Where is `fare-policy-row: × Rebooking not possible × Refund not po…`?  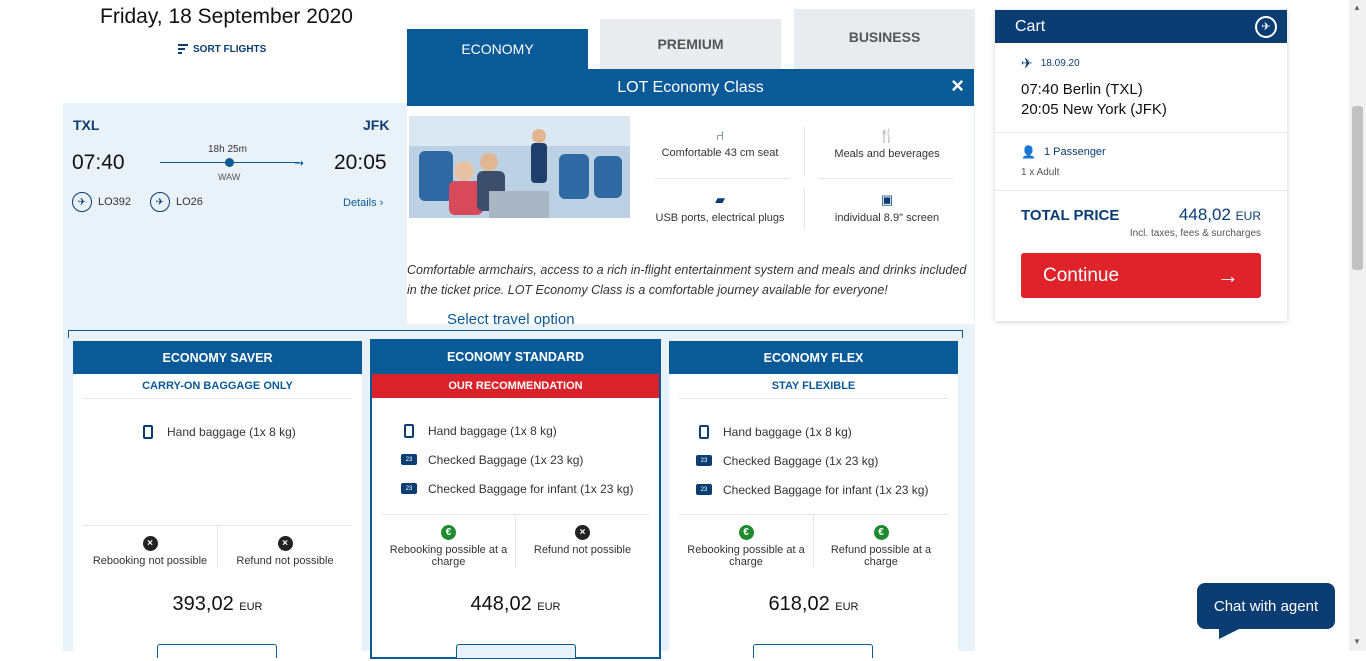 fare-policy-row: × Rebooking not possible × Refund not po… is located at coordinates (217, 546).